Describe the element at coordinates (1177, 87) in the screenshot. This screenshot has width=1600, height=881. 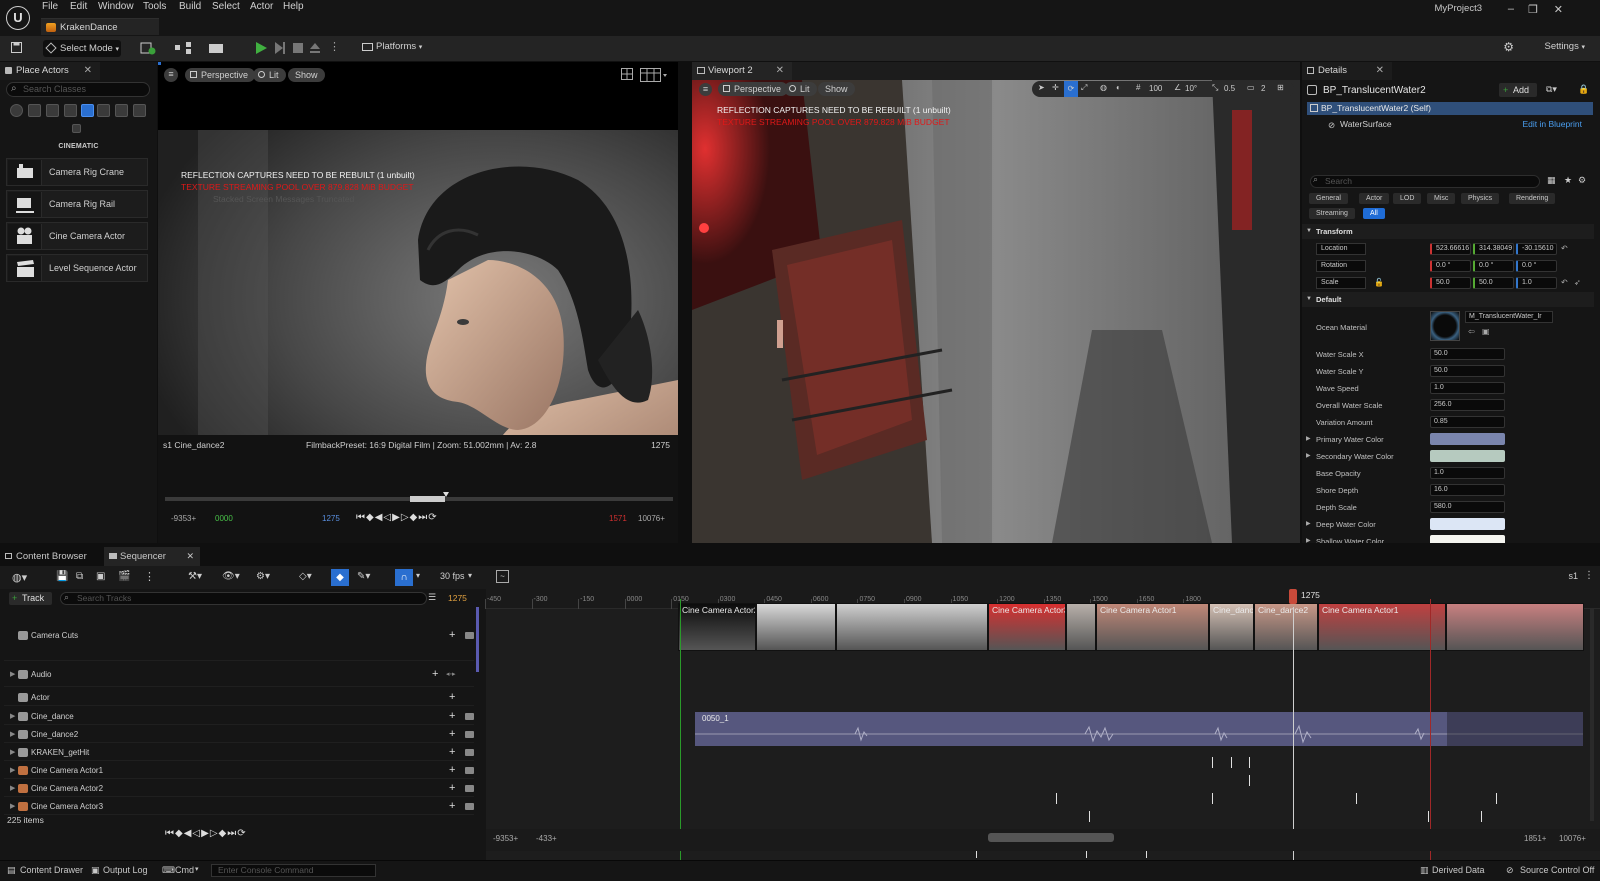
I see `rotation-snap-icon: ∠` at that location.